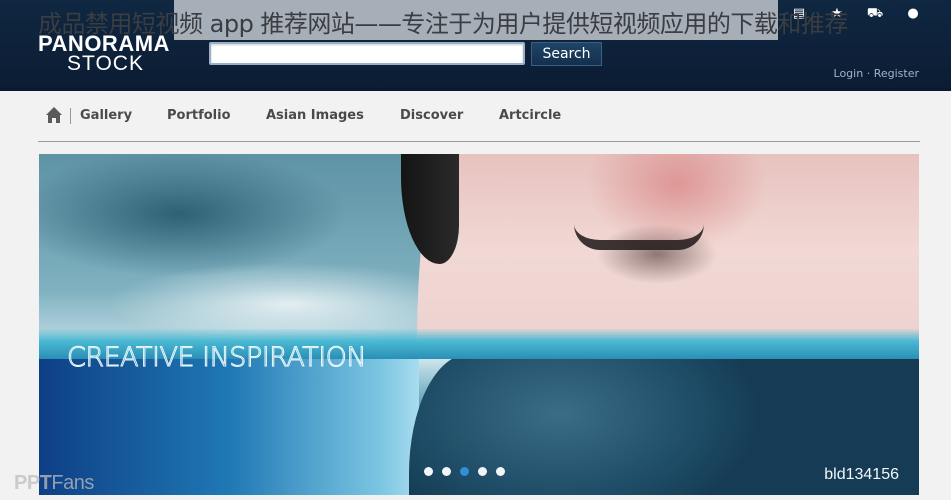  Describe the element at coordinates (530, 115) in the screenshot. I see `nav-item-artcircle: Artcircle` at that location.